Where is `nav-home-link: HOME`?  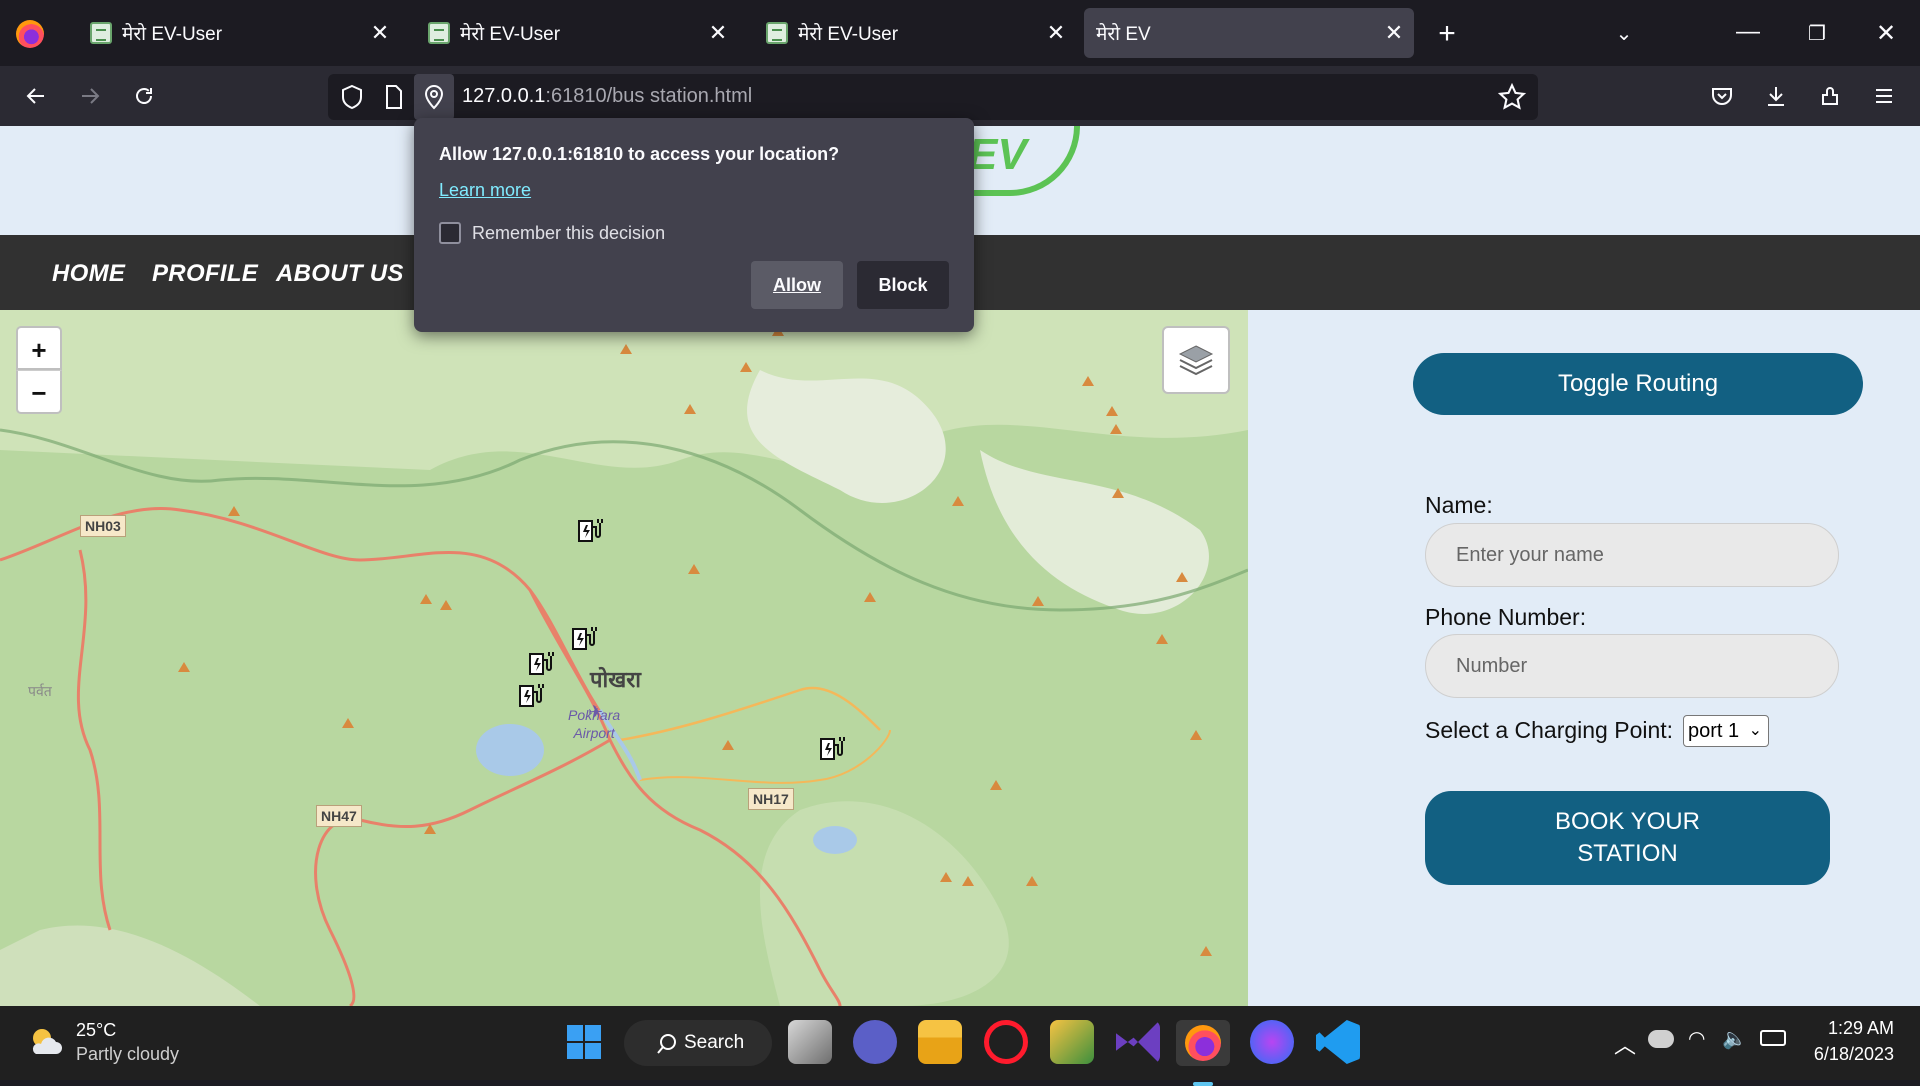
nav-home-link: HOME is located at coordinates (88, 274).